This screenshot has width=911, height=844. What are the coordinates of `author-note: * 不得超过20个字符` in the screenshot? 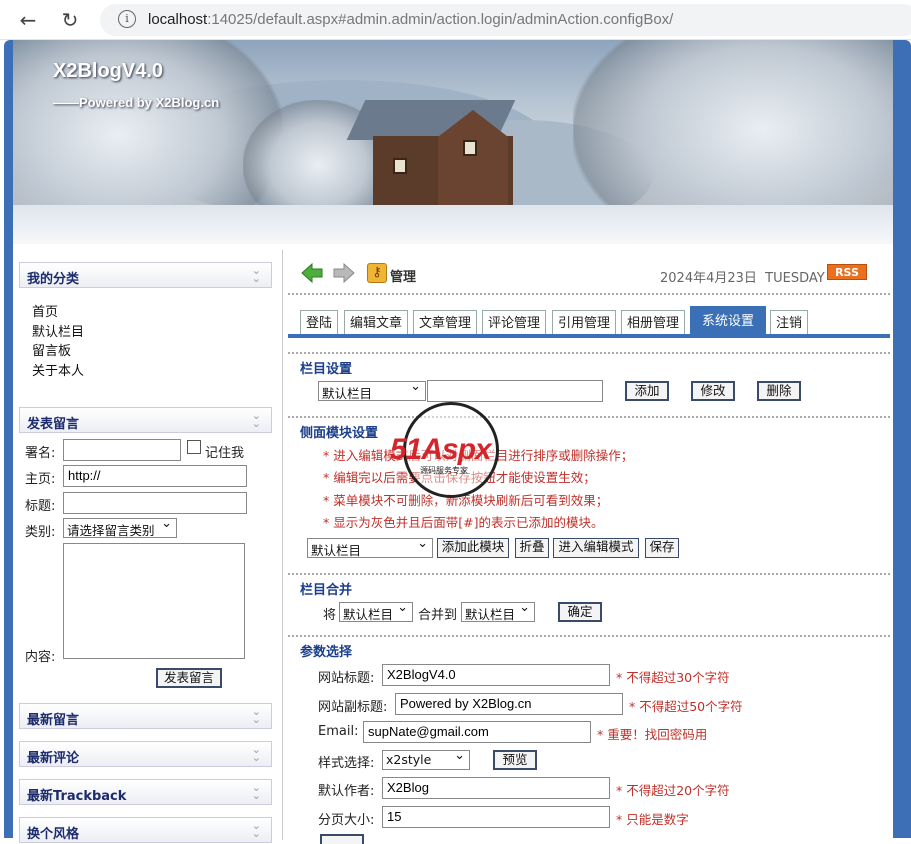 It's located at (673, 790).